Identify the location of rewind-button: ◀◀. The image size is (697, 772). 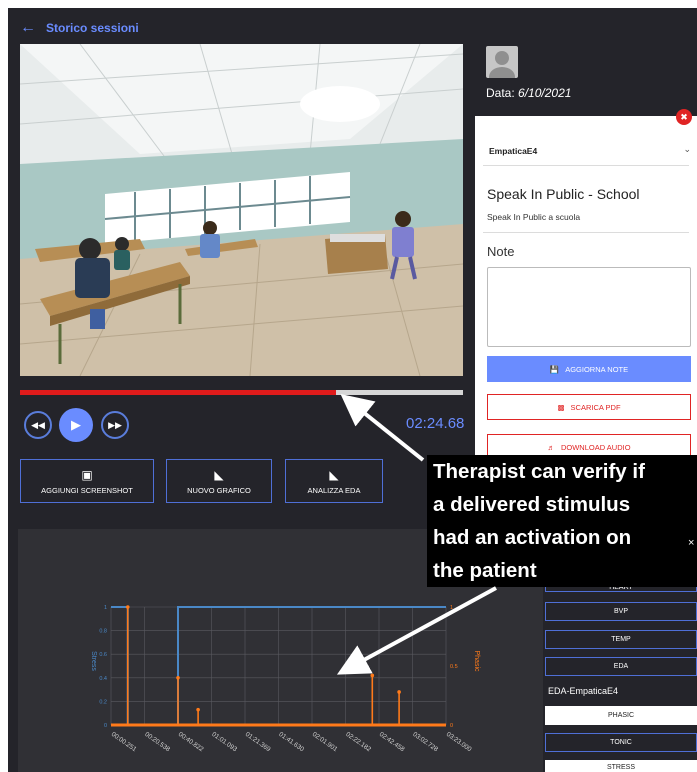
(38, 425).